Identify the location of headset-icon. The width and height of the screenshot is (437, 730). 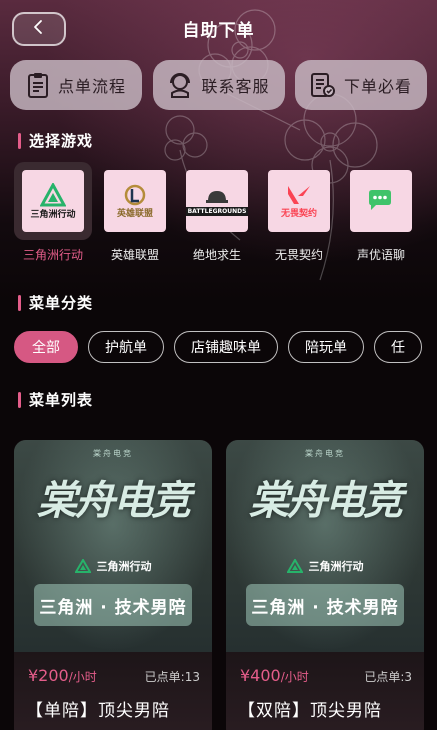
(180, 85).